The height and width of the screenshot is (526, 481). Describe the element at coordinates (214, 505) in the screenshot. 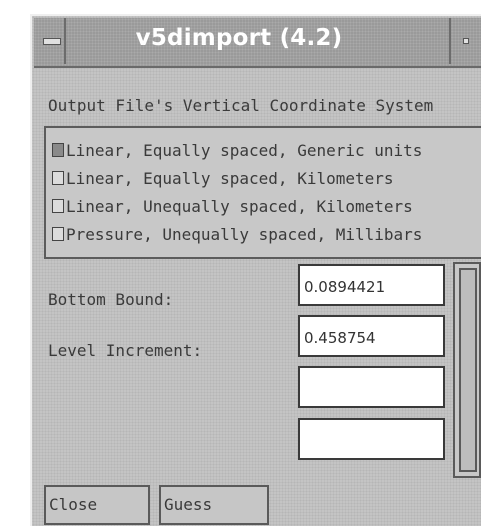

I see `guess-button: Guess` at that location.